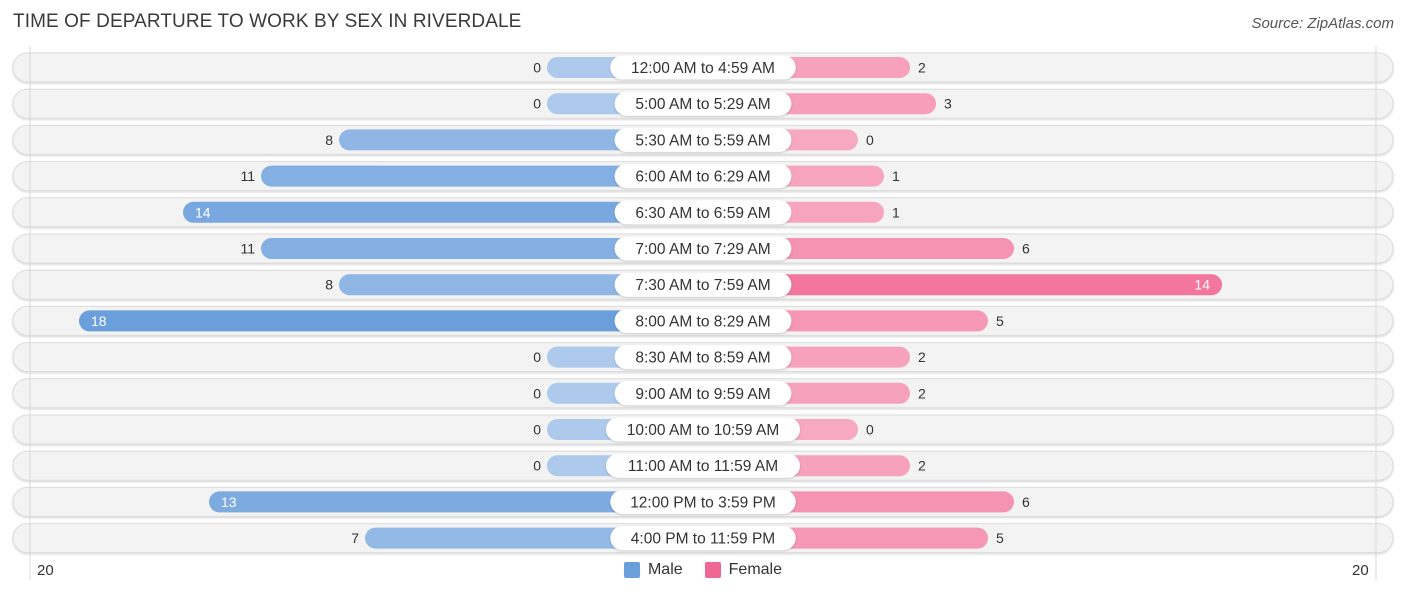  I want to click on category-label: 5:30 AM to 5:59 AM, so click(702, 140).